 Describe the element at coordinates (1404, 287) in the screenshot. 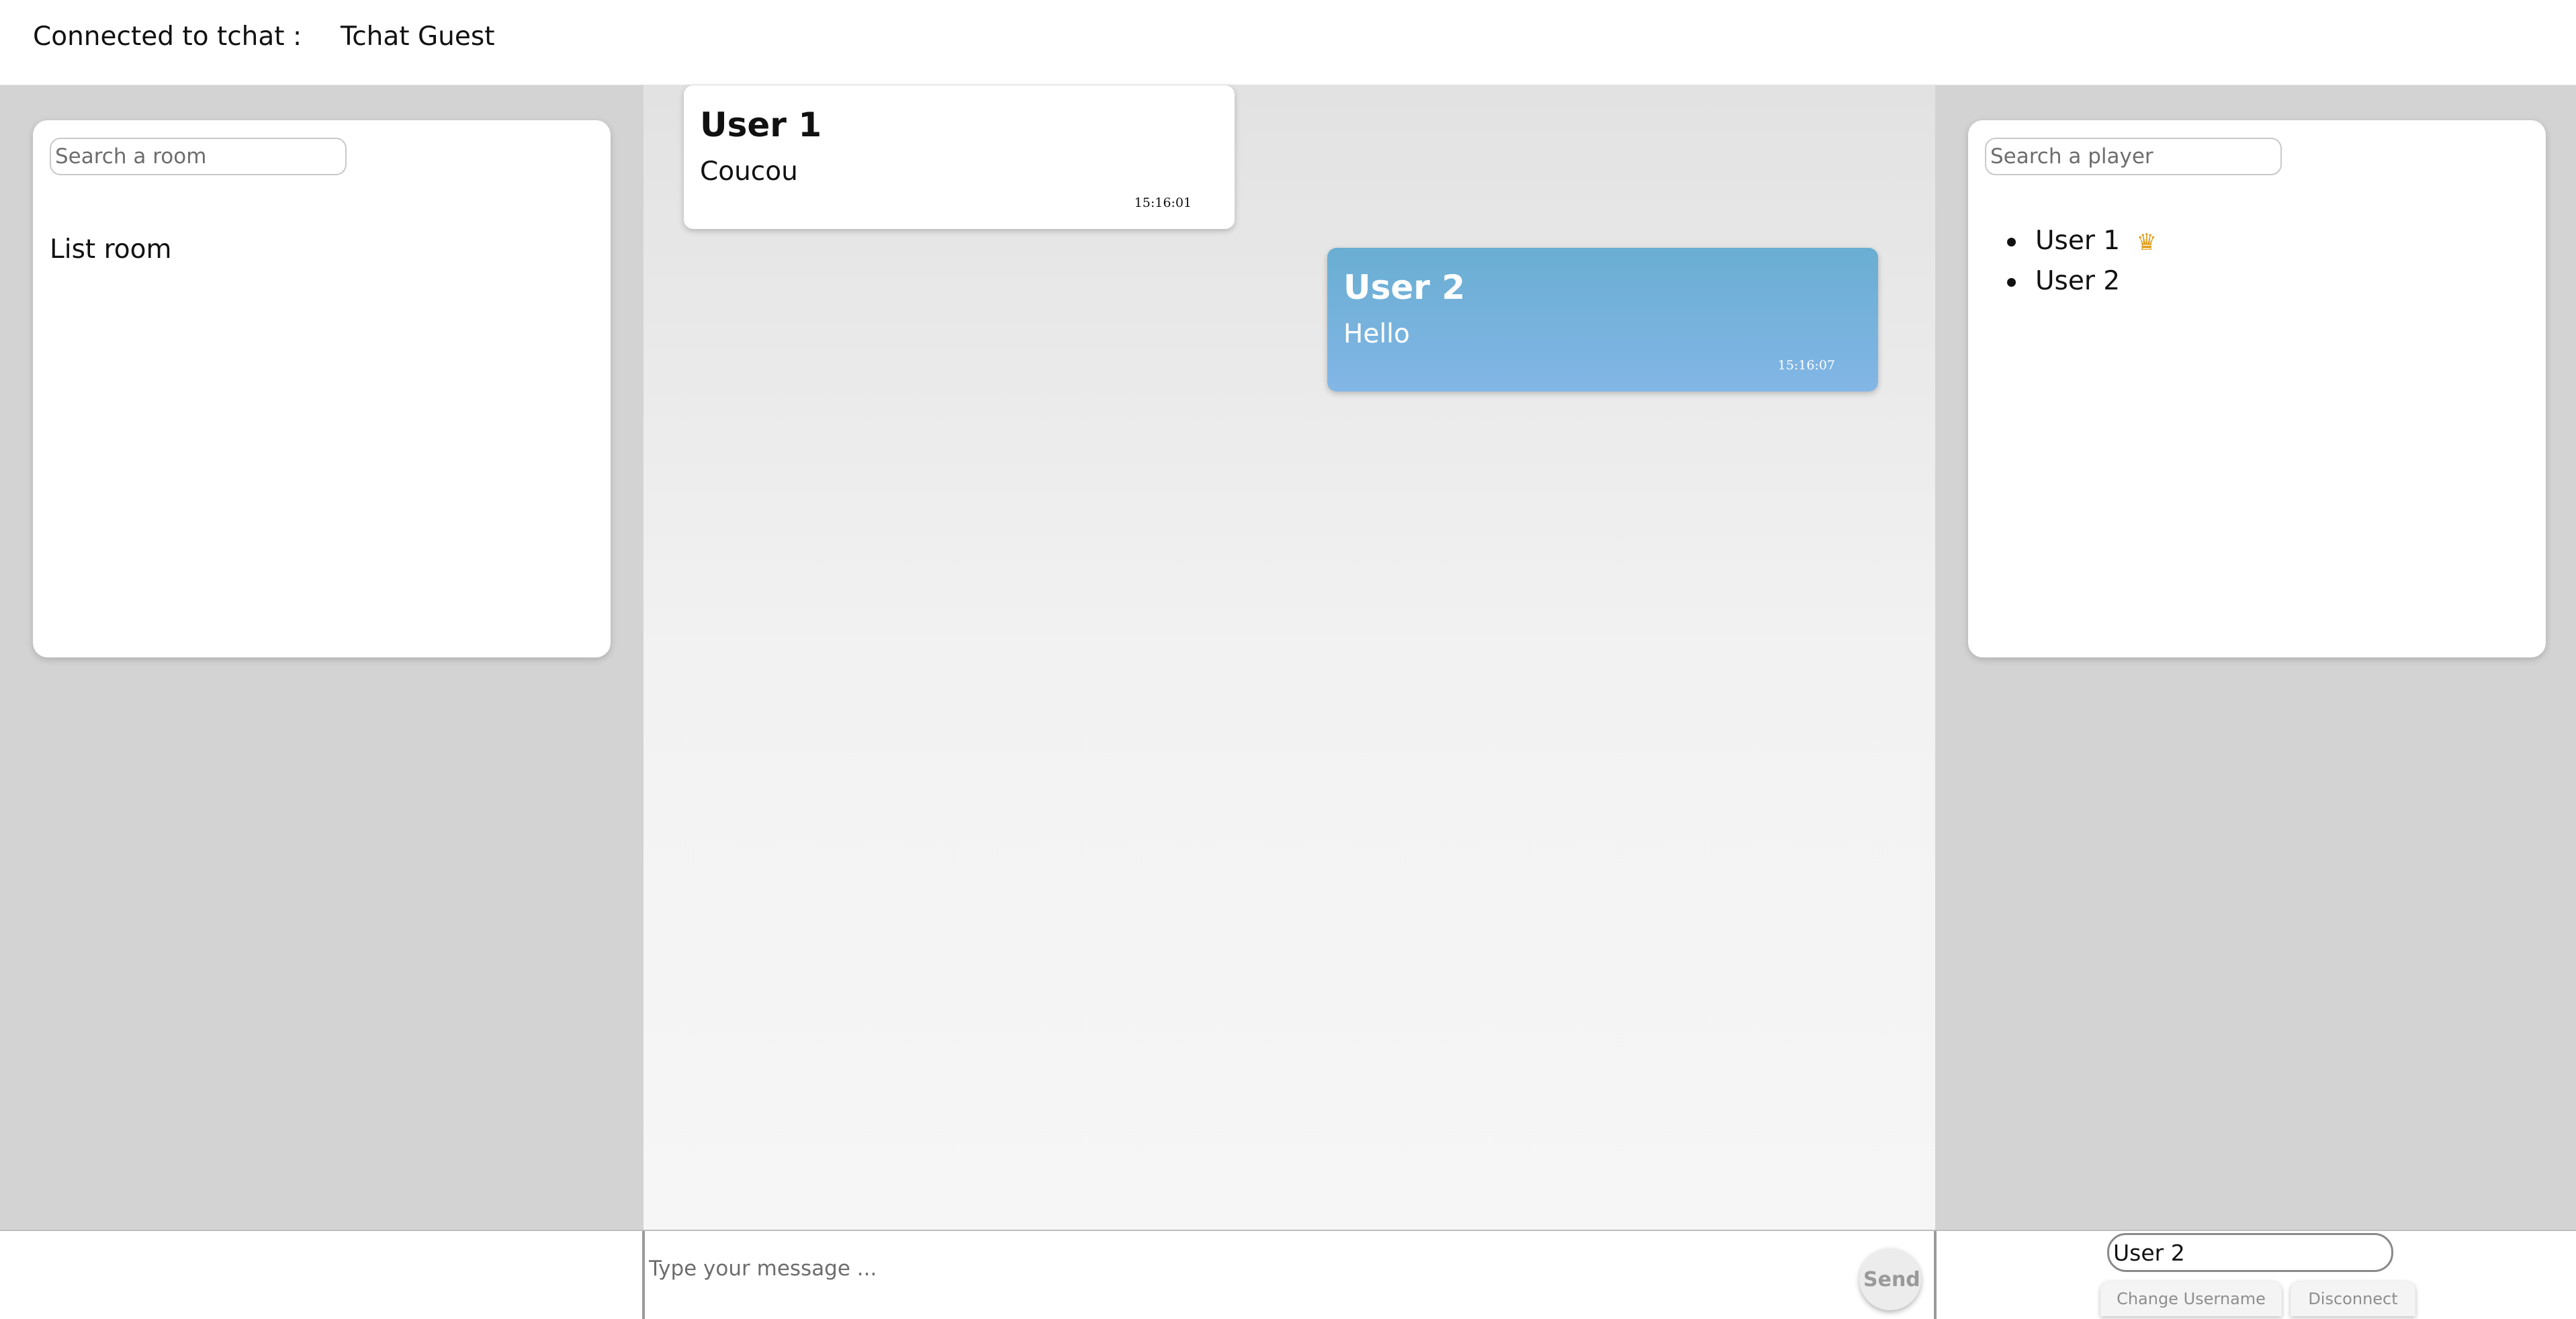

I see `message-author: User 2` at that location.